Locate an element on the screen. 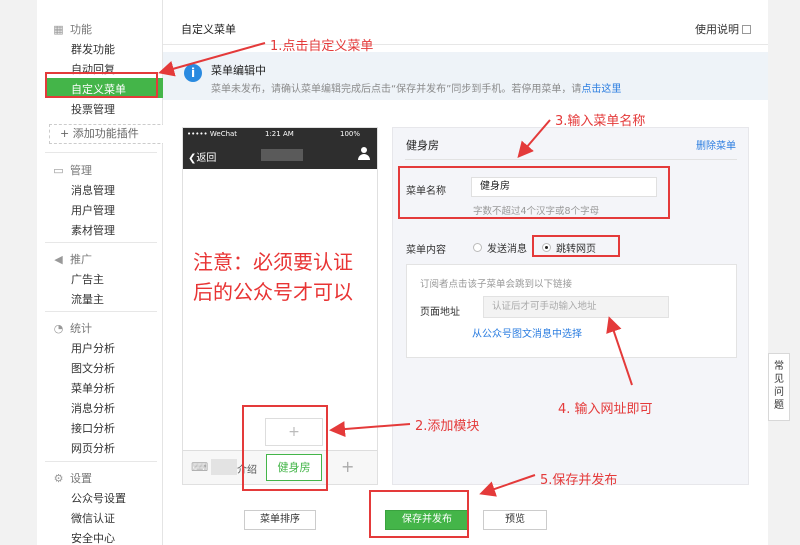 The width and height of the screenshot is (800, 545). sidebar-item-menu-analysis: 菜单分析 is located at coordinates (93, 388).